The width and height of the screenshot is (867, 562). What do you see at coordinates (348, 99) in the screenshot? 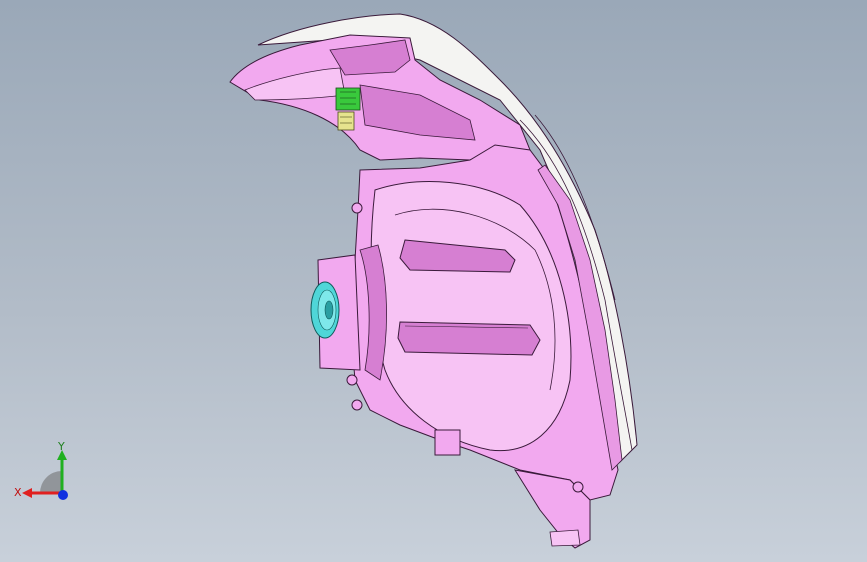
I see `green-connector` at bounding box center [348, 99].